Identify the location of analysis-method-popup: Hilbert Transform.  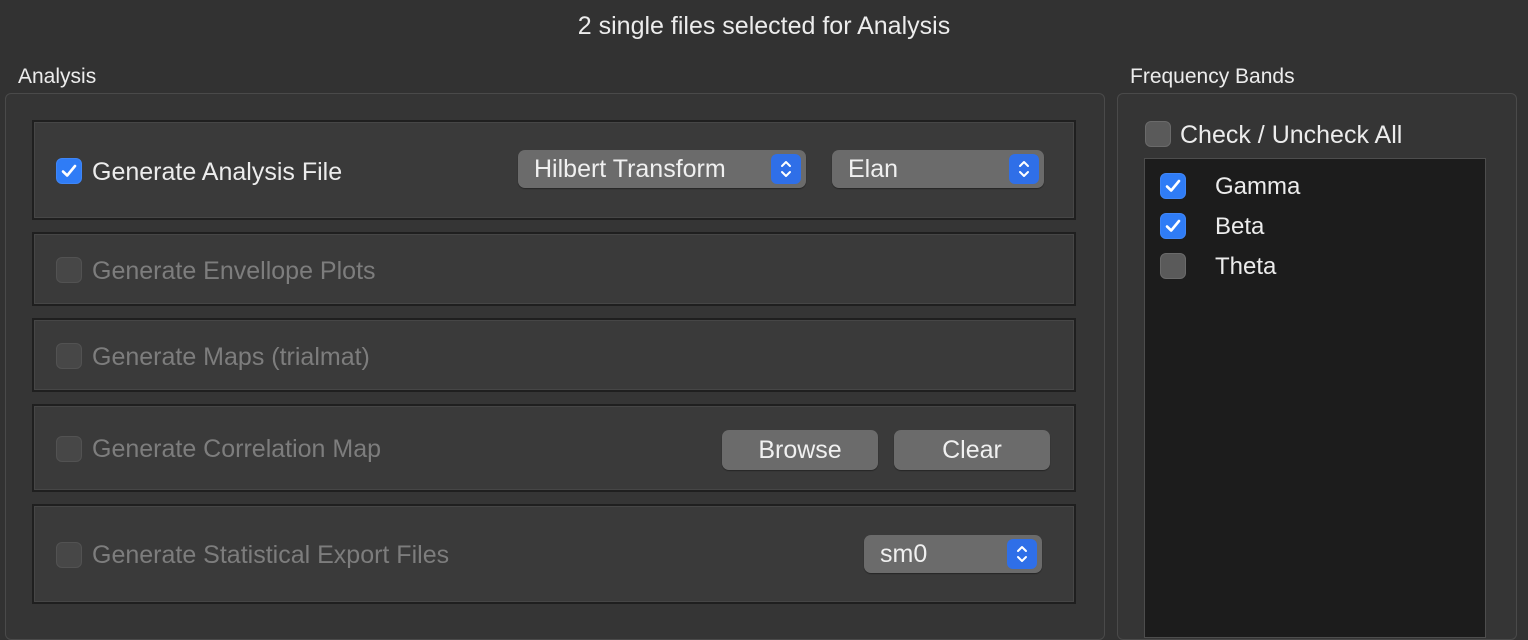
(662, 169).